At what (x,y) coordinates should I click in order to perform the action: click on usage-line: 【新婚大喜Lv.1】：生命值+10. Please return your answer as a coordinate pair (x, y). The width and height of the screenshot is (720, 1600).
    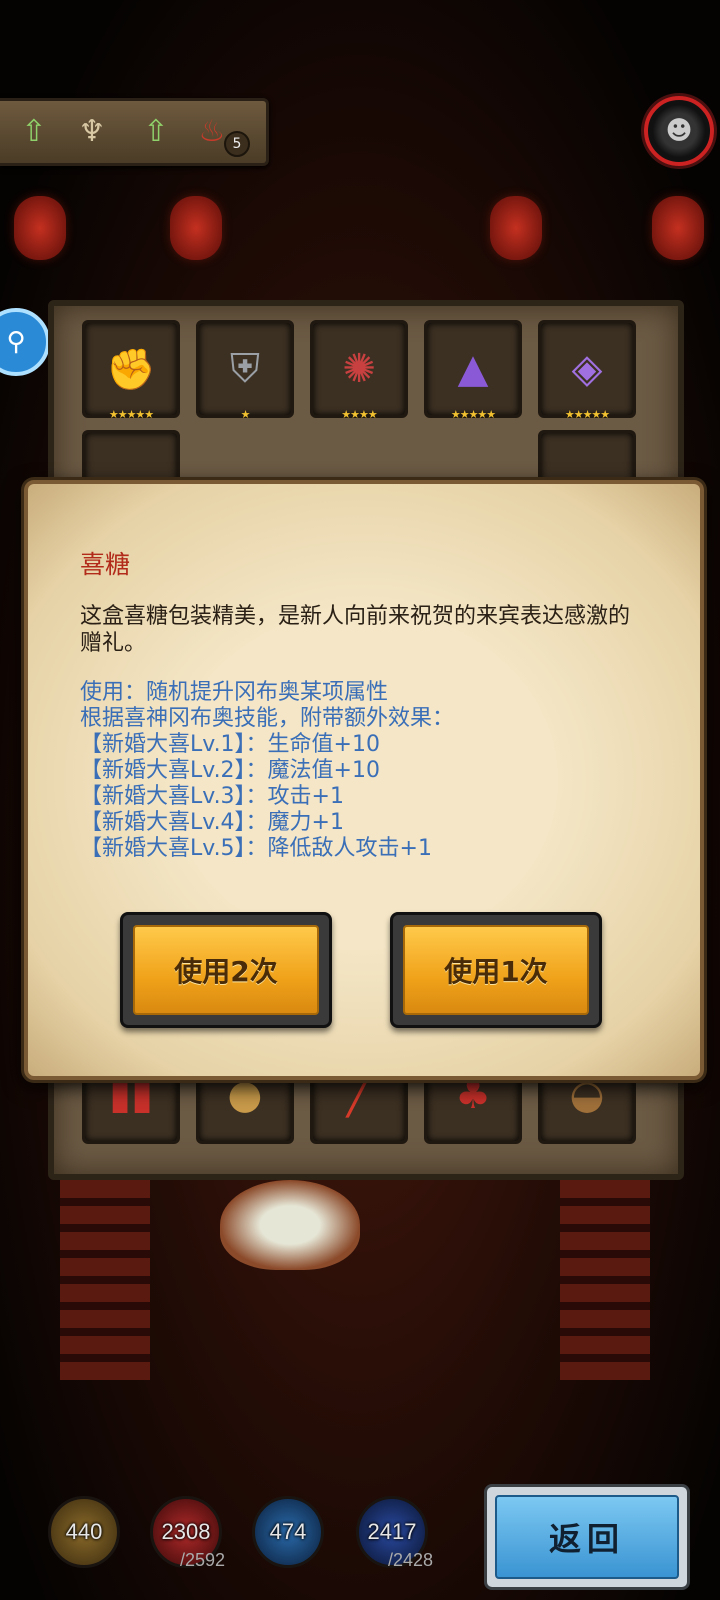
    Looking at the image, I should click on (230, 744).